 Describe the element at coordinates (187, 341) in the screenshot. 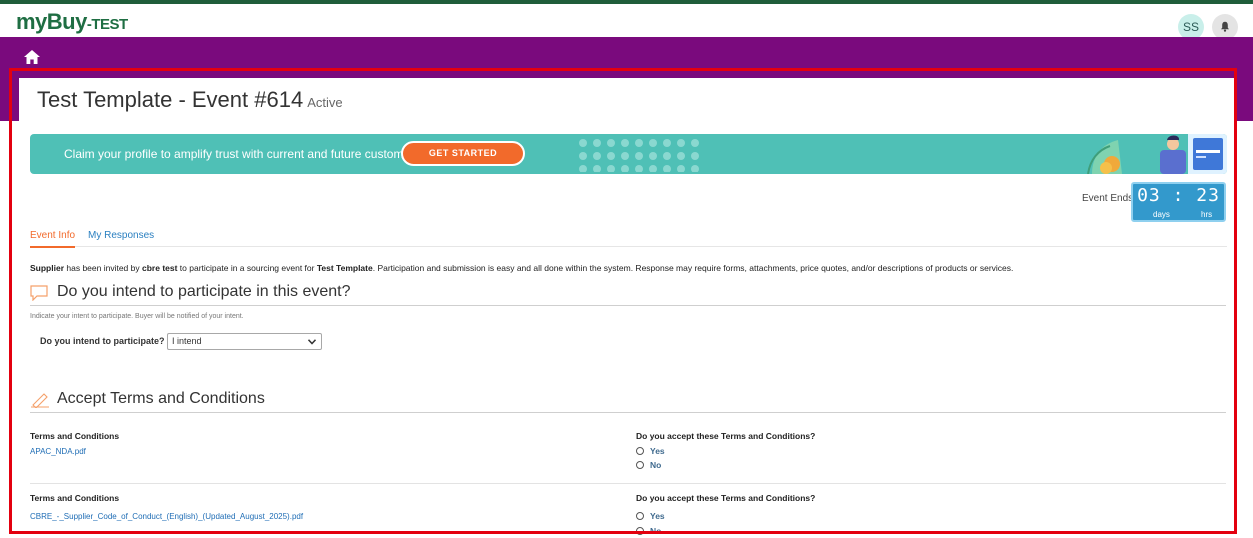

I see `participate-selected-value: I intend` at that location.